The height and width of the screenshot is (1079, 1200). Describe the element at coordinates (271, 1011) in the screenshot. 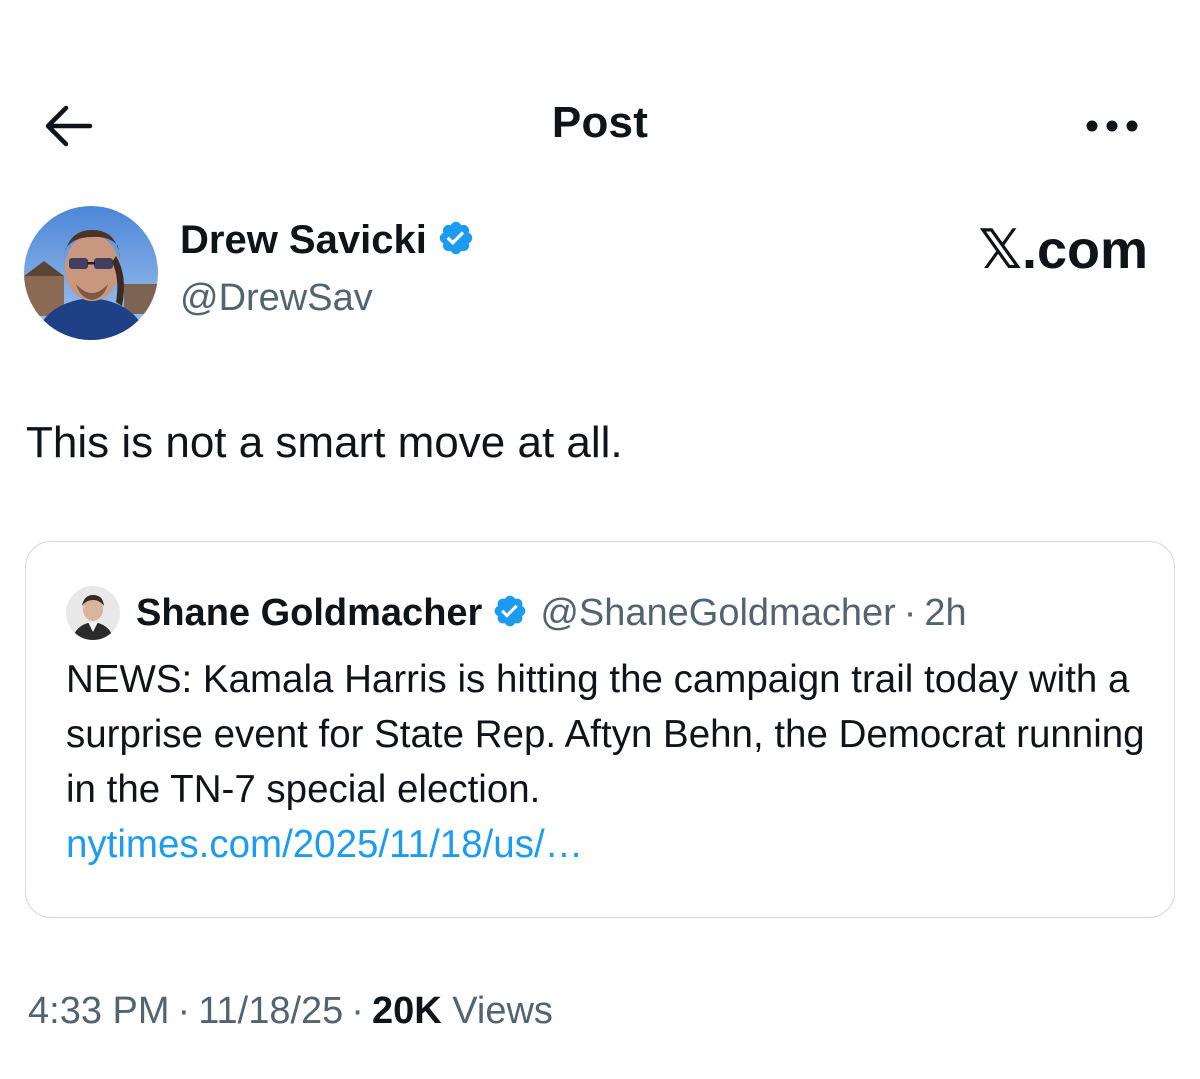

I see `post-date: 11/18/25` at that location.